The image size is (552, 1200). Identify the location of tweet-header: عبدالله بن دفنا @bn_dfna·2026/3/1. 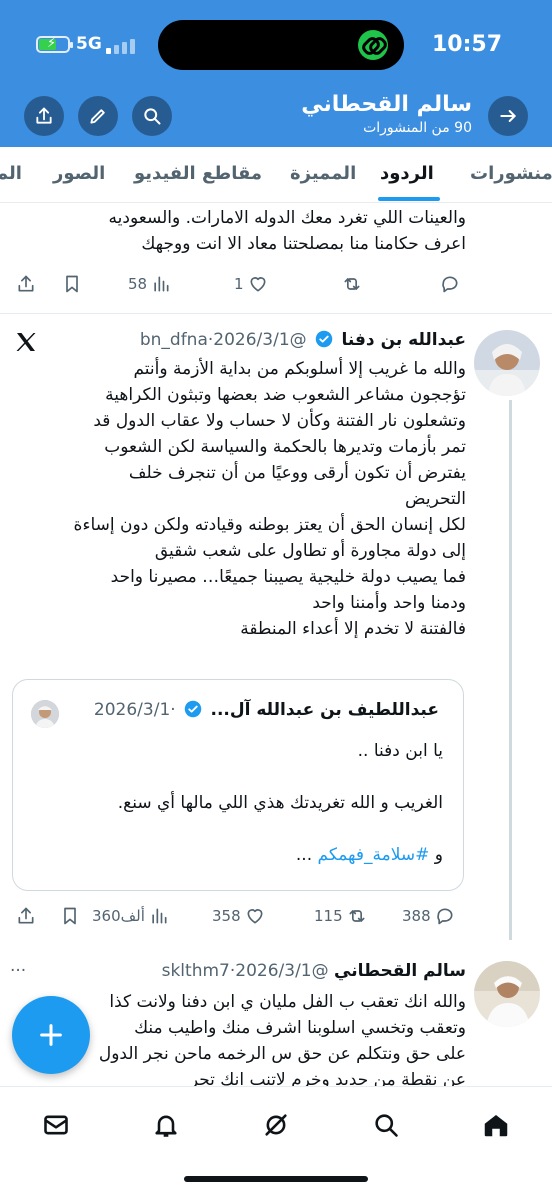
(302, 340).